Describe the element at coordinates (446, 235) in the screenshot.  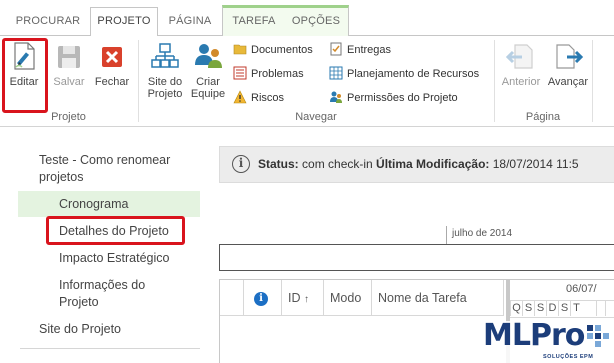
I see `timeline-tick` at that location.